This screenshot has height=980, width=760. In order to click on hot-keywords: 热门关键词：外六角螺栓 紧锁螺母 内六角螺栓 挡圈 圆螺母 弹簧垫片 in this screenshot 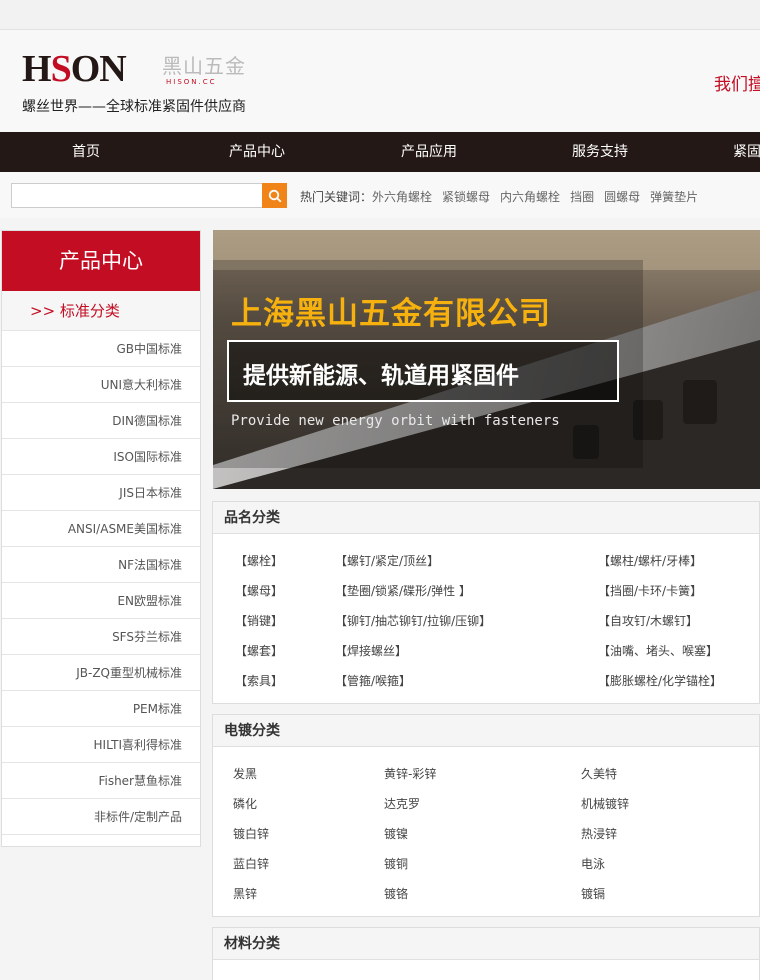, I will do `click(504, 196)`.